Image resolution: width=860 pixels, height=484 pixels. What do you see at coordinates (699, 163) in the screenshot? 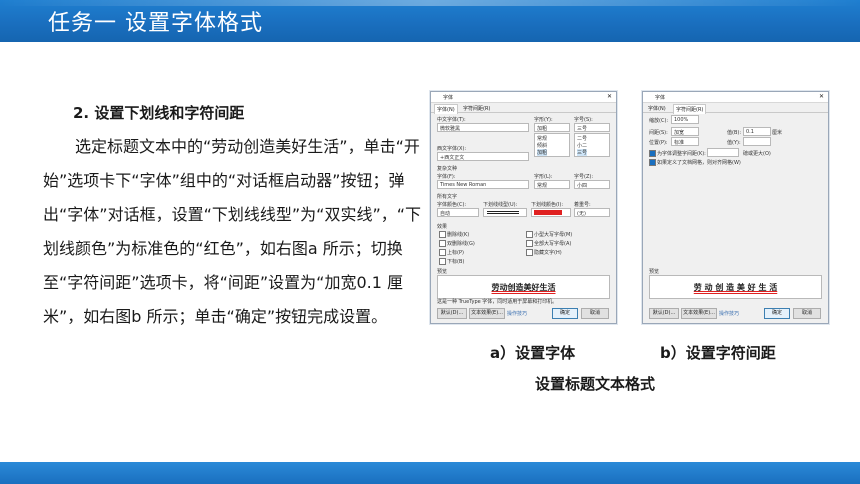
I see `label-grid: 如果定义了文档网格，则对齐网格(W)` at bounding box center [699, 163].